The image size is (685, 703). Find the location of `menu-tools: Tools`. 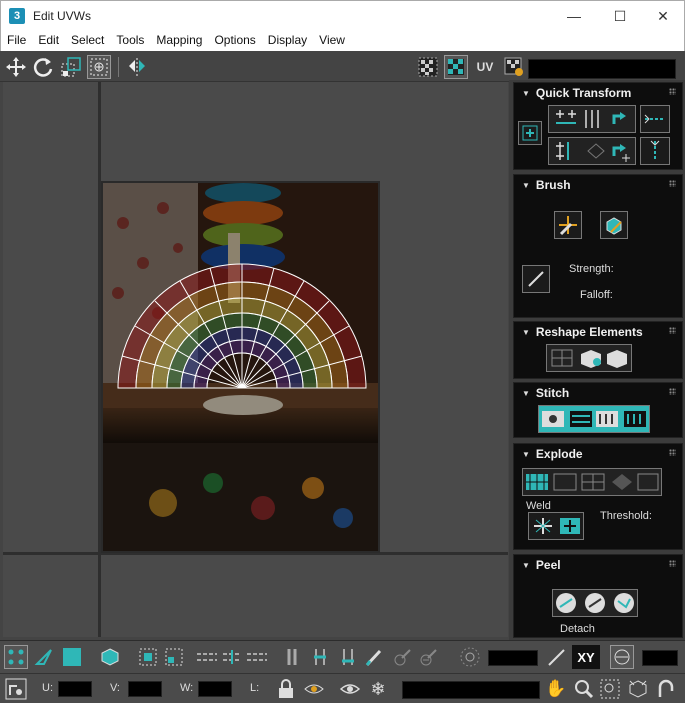

menu-tools: Tools is located at coordinates (130, 40).